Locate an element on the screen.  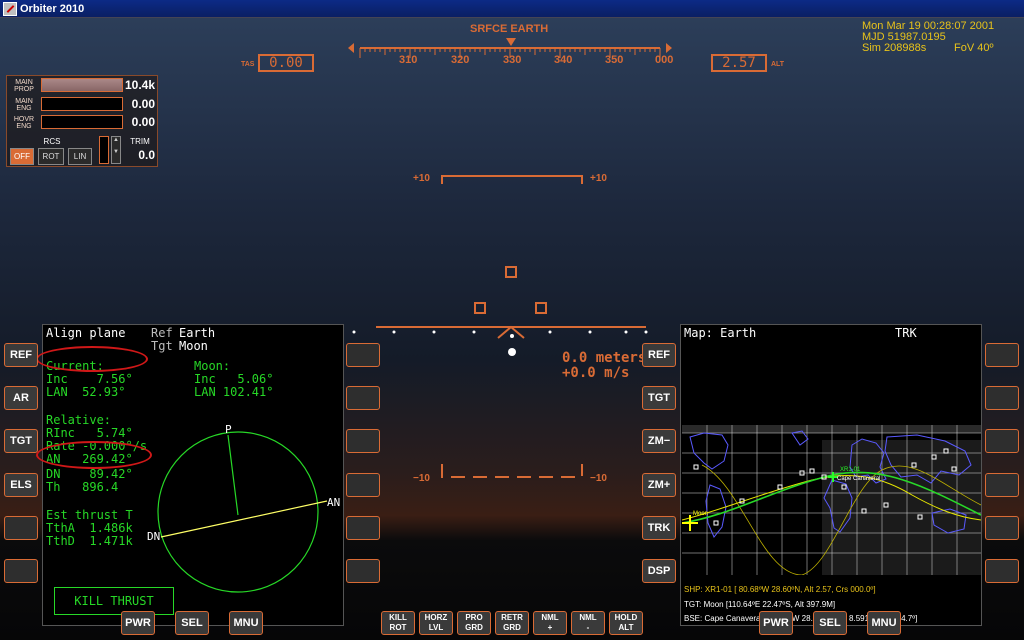
right-mfd-display-button: DSP is located at coordinates (659, 571).